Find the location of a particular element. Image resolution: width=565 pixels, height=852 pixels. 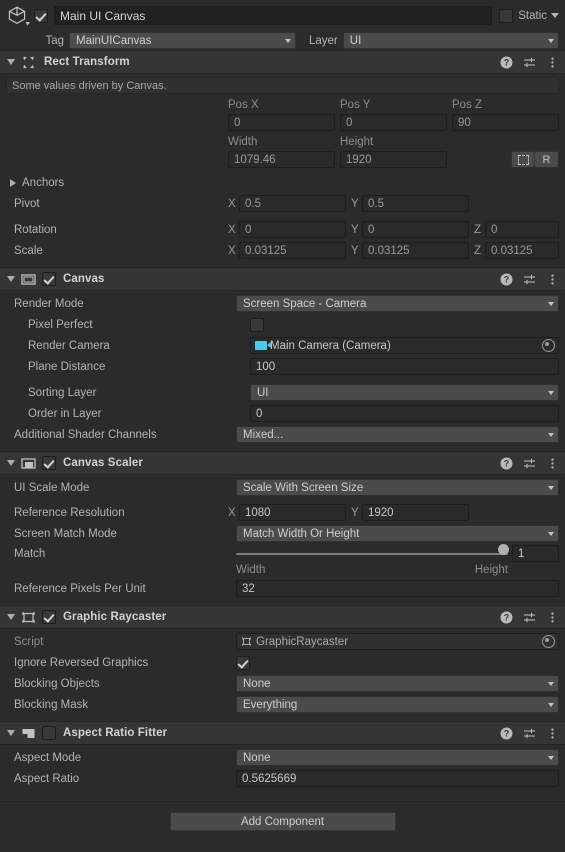

anchors-foldout: Anchors is located at coordinates (282, 182).